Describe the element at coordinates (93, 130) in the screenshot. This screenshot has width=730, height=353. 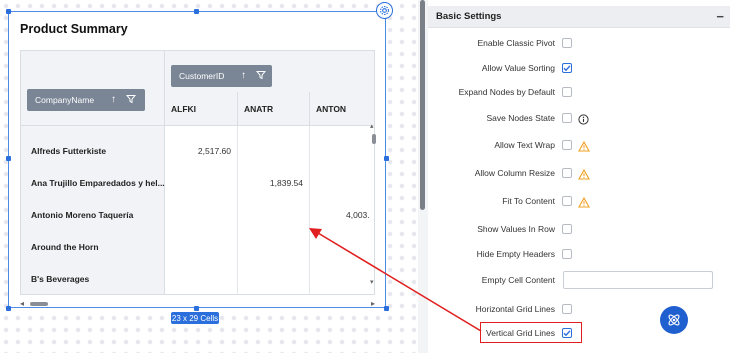
I see `row-header-spacer` at that location.